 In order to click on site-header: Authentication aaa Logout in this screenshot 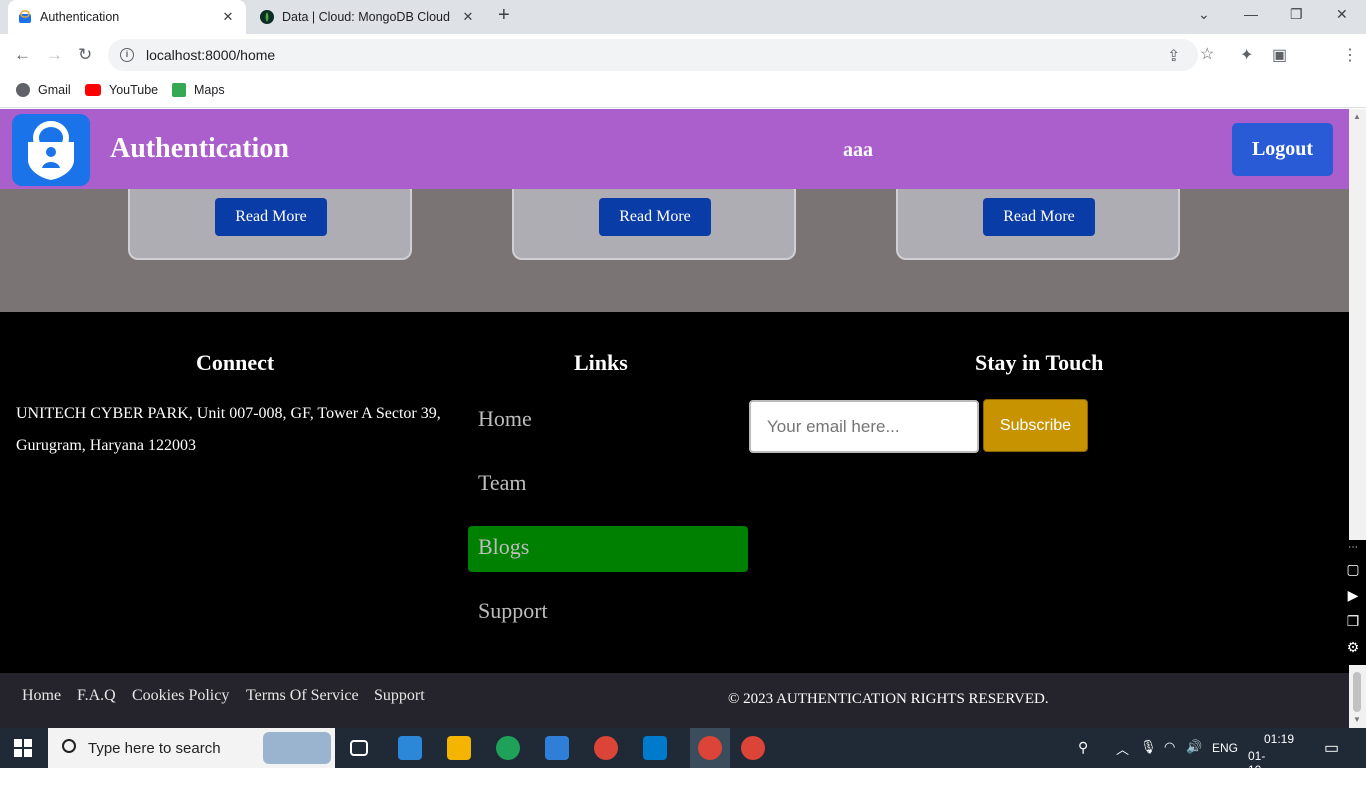, I will do `click(674, 149)`.